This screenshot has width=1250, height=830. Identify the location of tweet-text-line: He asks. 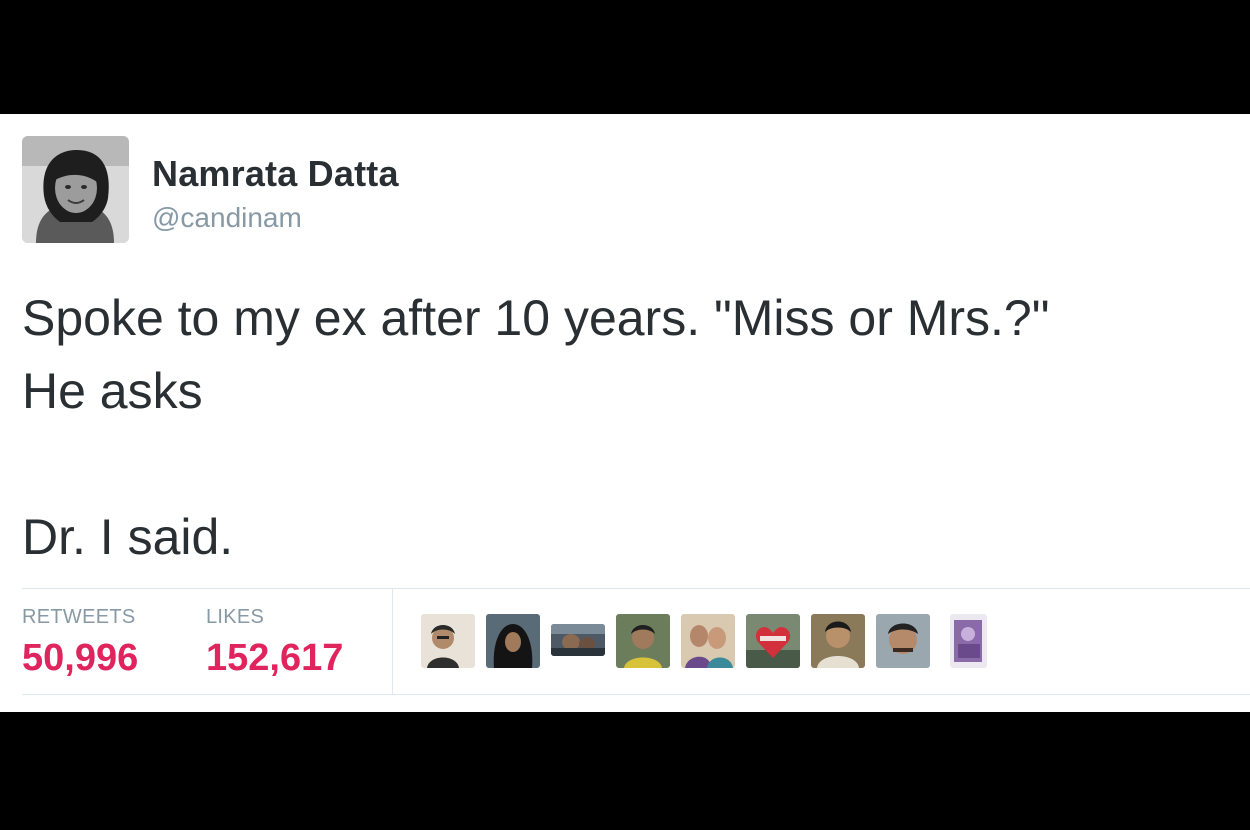
(112, 391).